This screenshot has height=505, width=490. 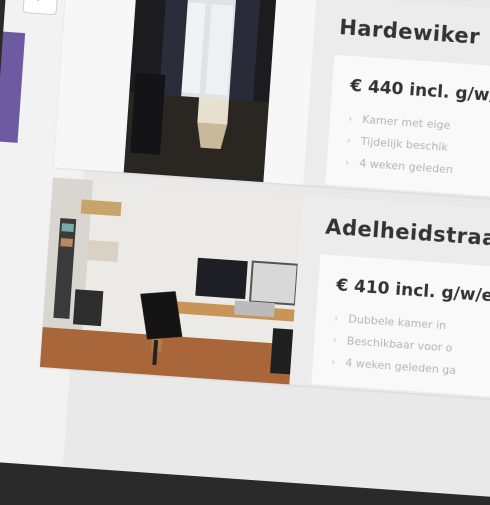 I want to click on side-accent, so click(x=13, y=87).